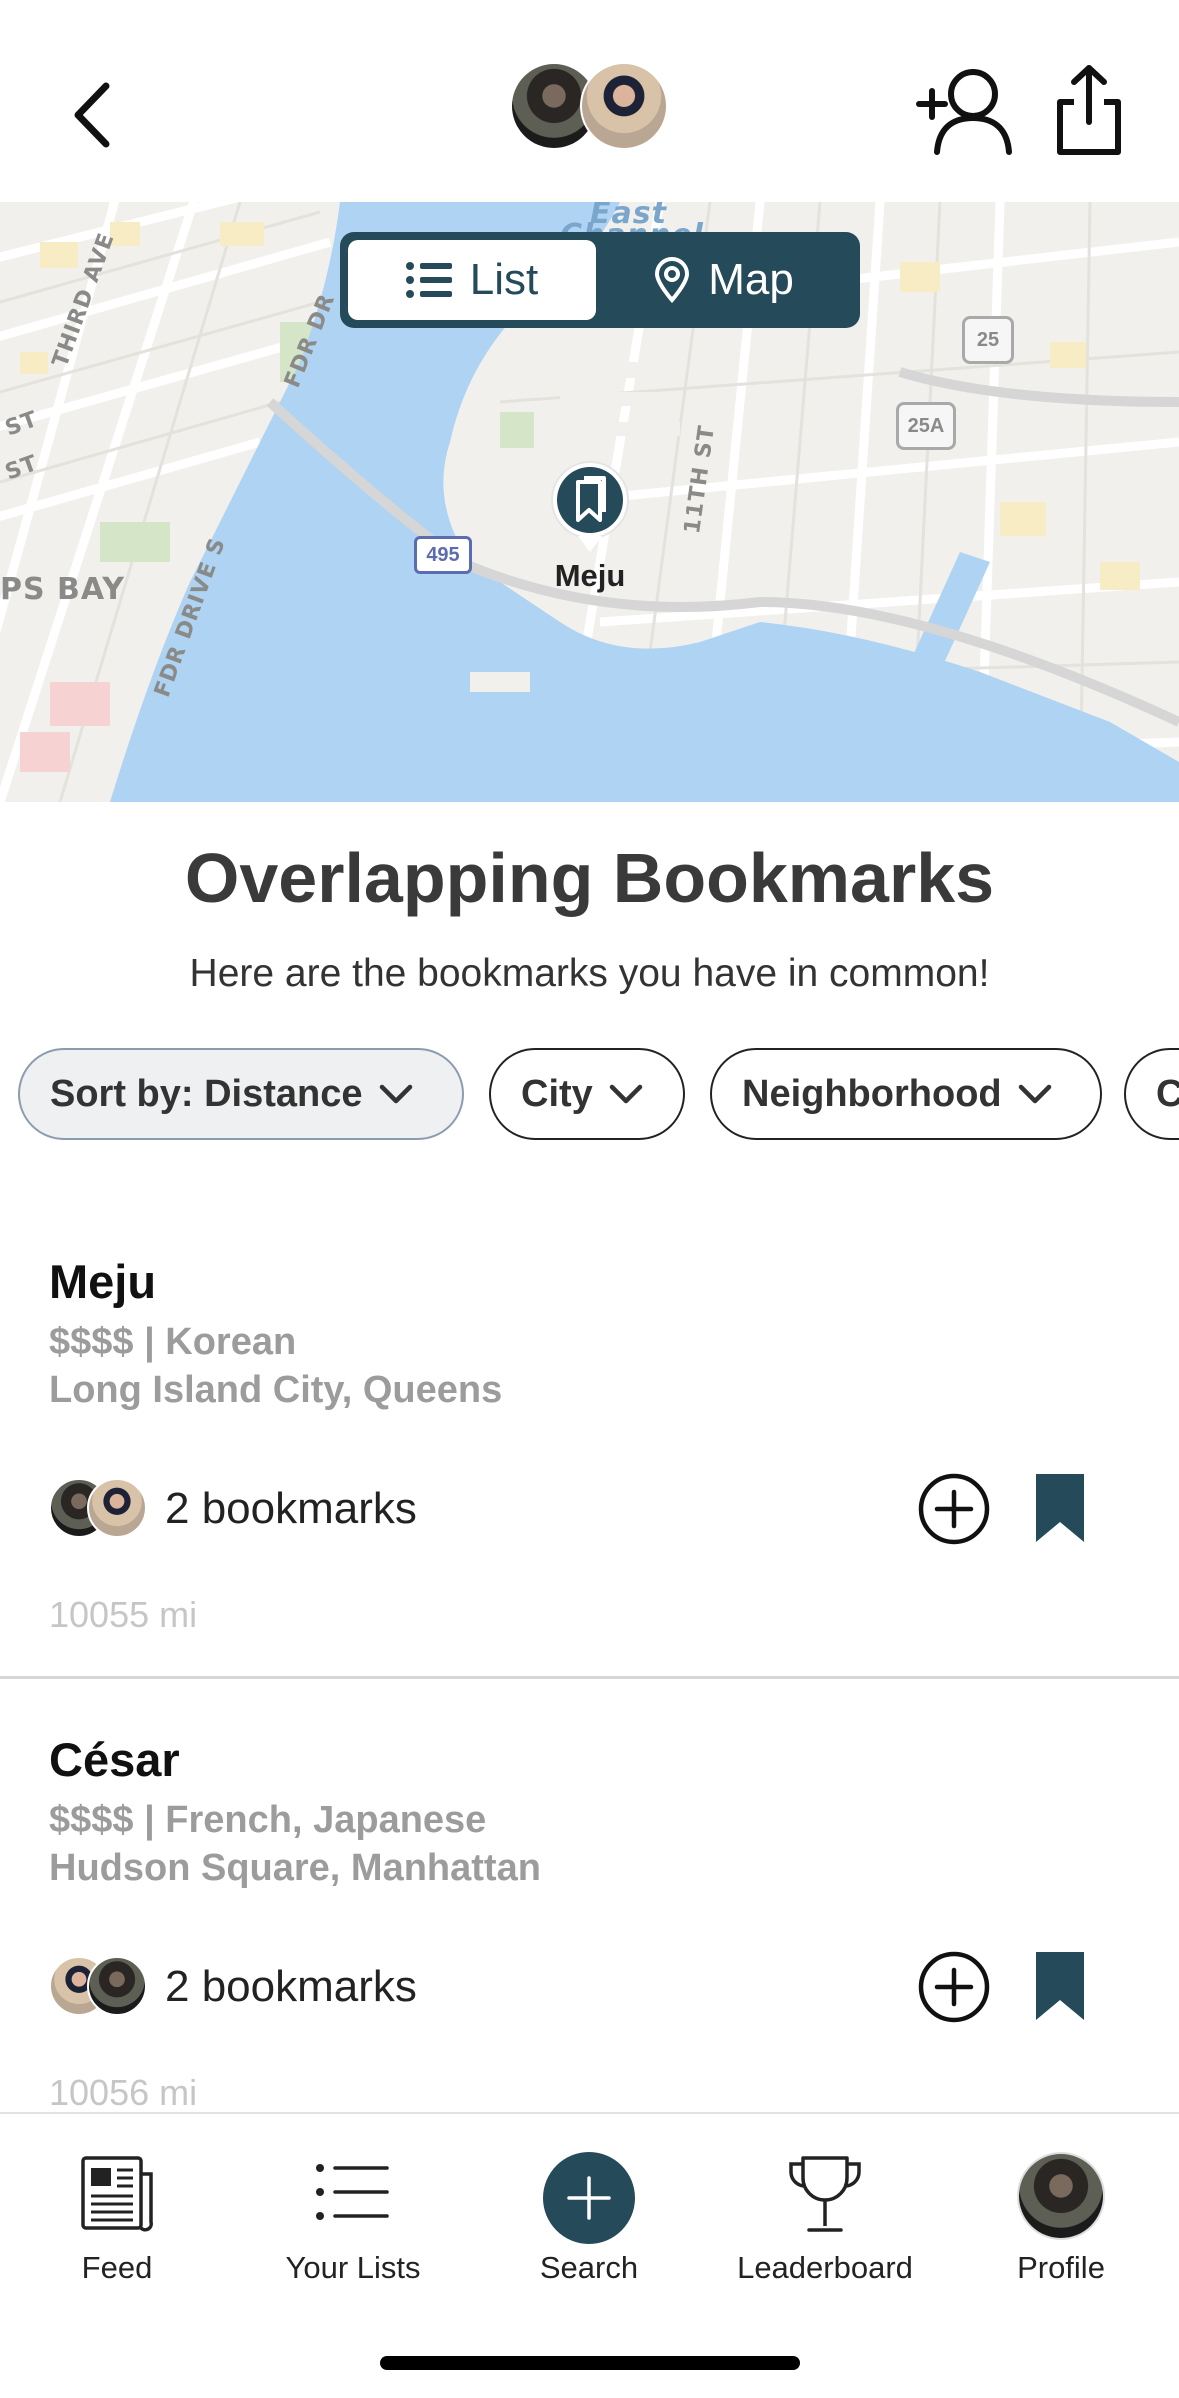 The height and width of the screenshot is (2398, 1179). I want to click on back-button, so click(95, 115).